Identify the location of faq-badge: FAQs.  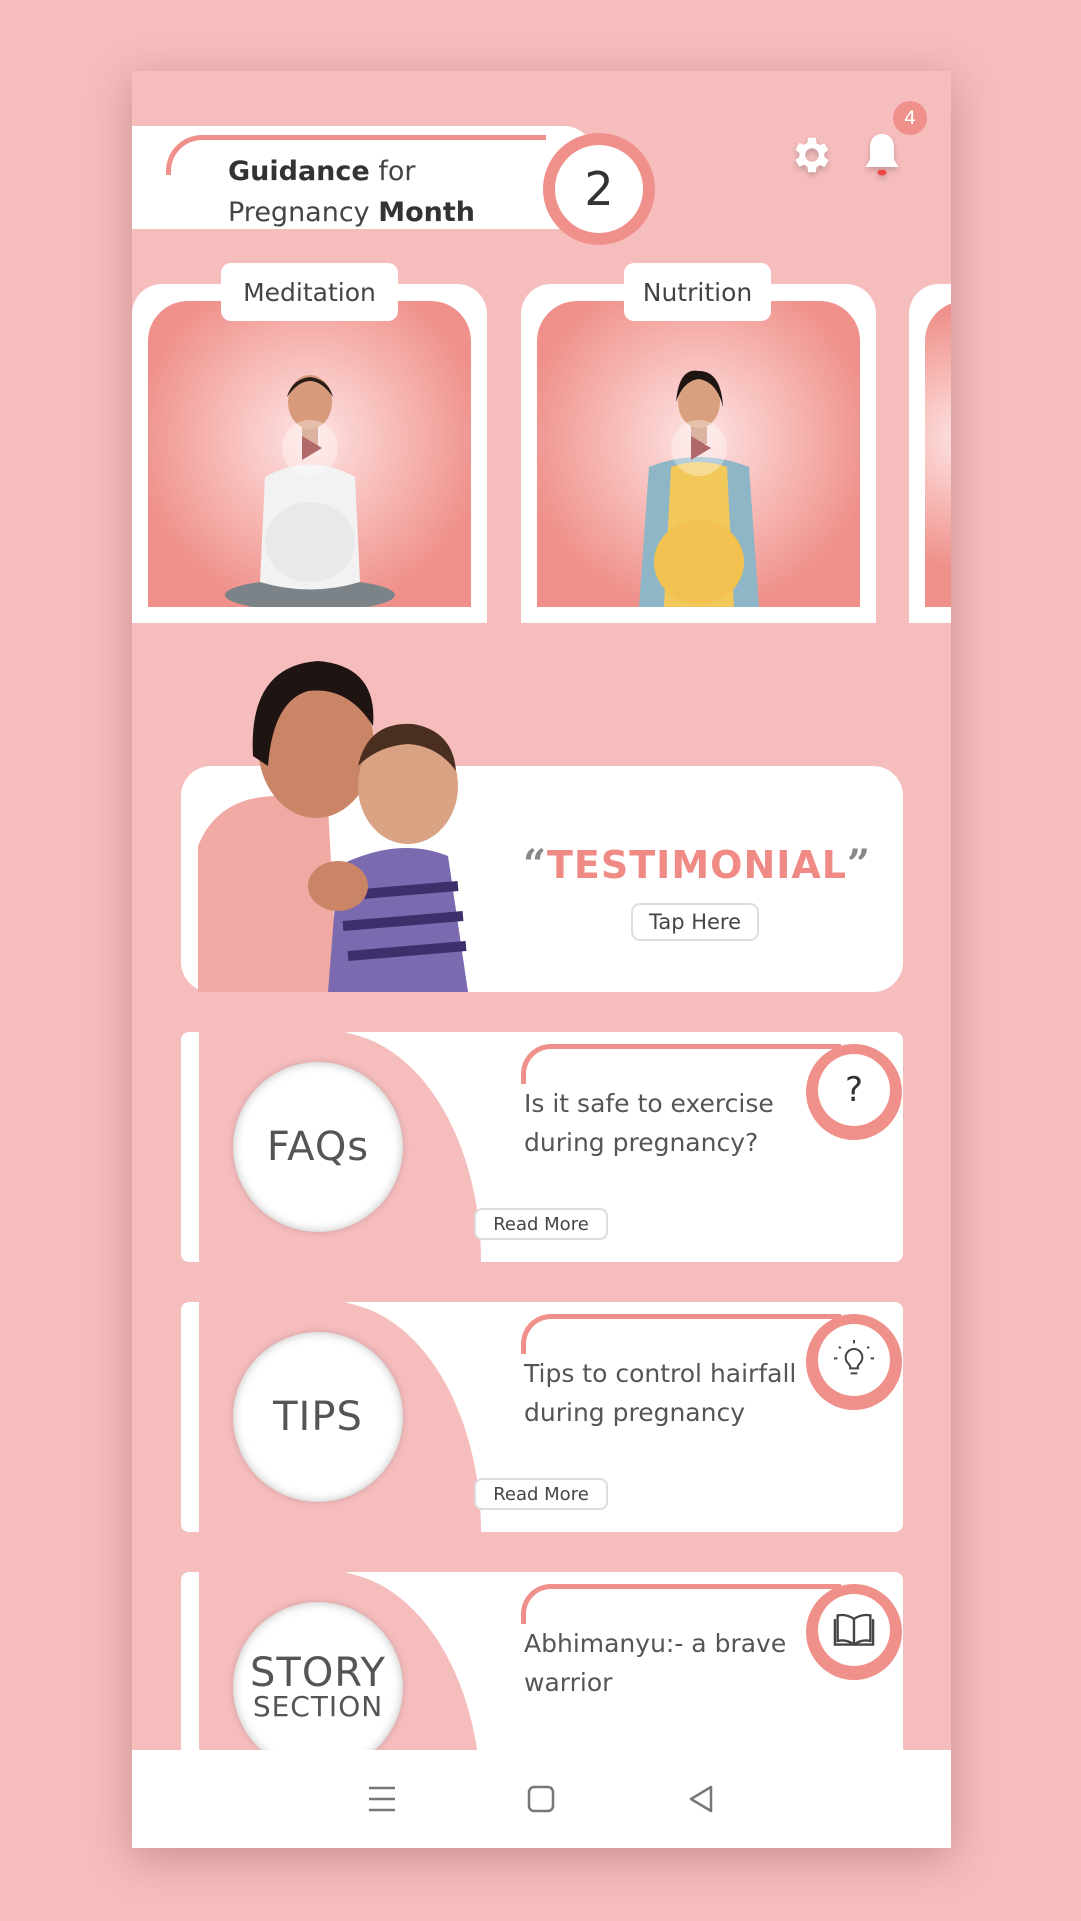
(318, 1147).